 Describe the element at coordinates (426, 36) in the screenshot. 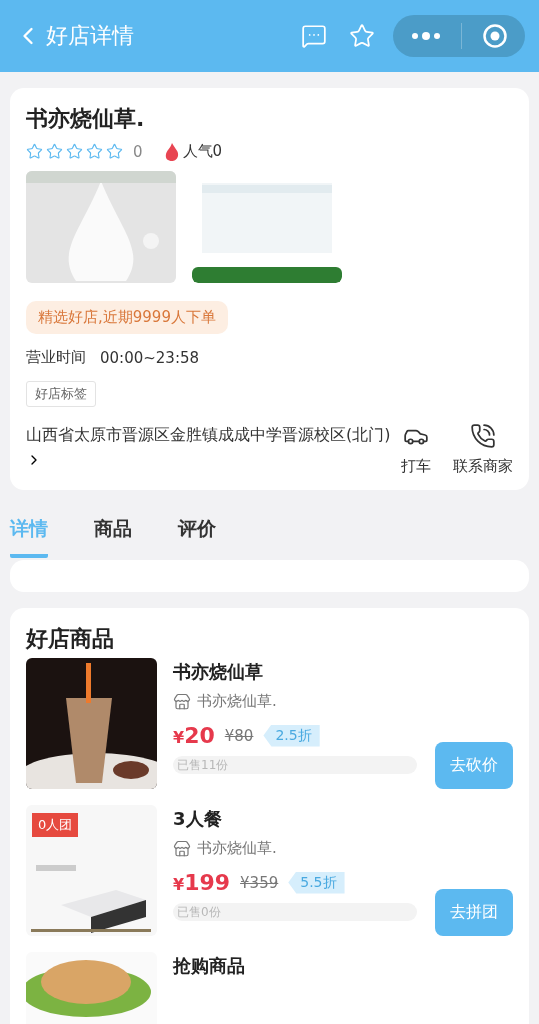

I see `more-icon` at that location.